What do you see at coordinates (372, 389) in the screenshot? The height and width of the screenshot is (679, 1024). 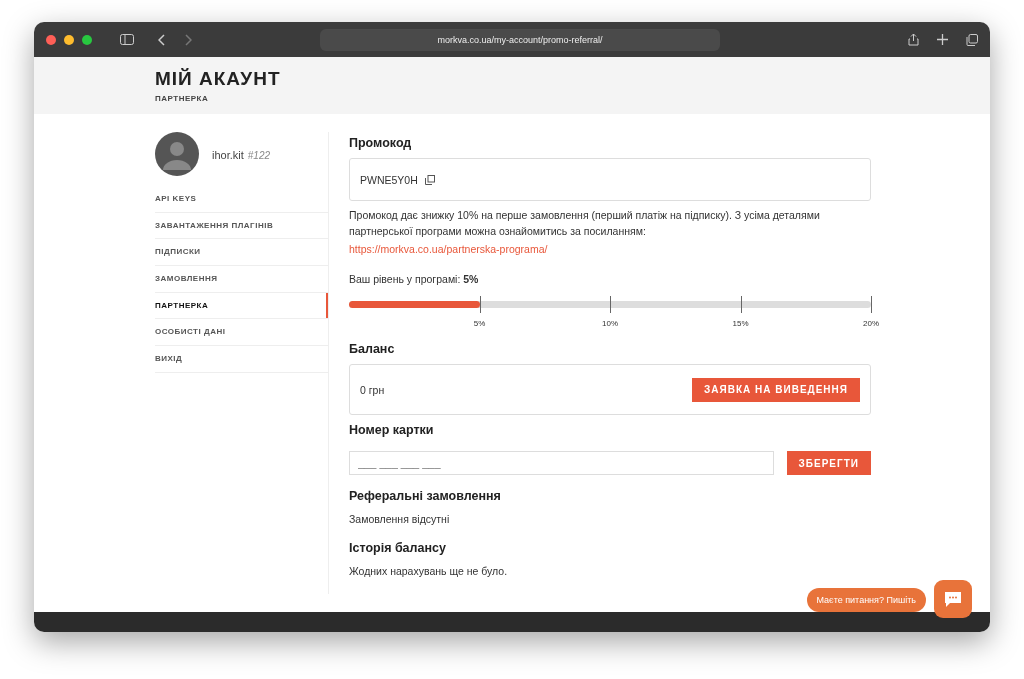 I see `balance-amount: 0 грн` at bounding box center [372, 389].